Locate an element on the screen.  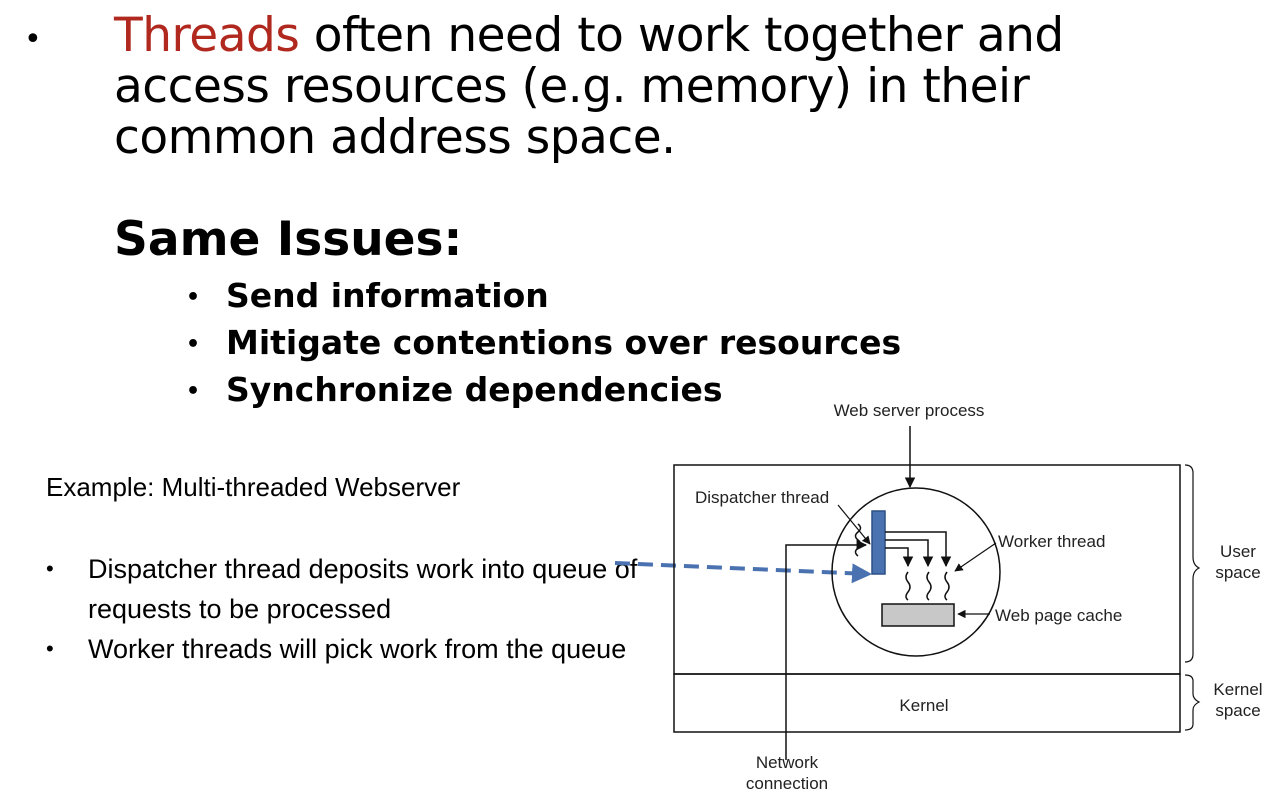
network-connection-label: Network is located at coordinates (787, 762).